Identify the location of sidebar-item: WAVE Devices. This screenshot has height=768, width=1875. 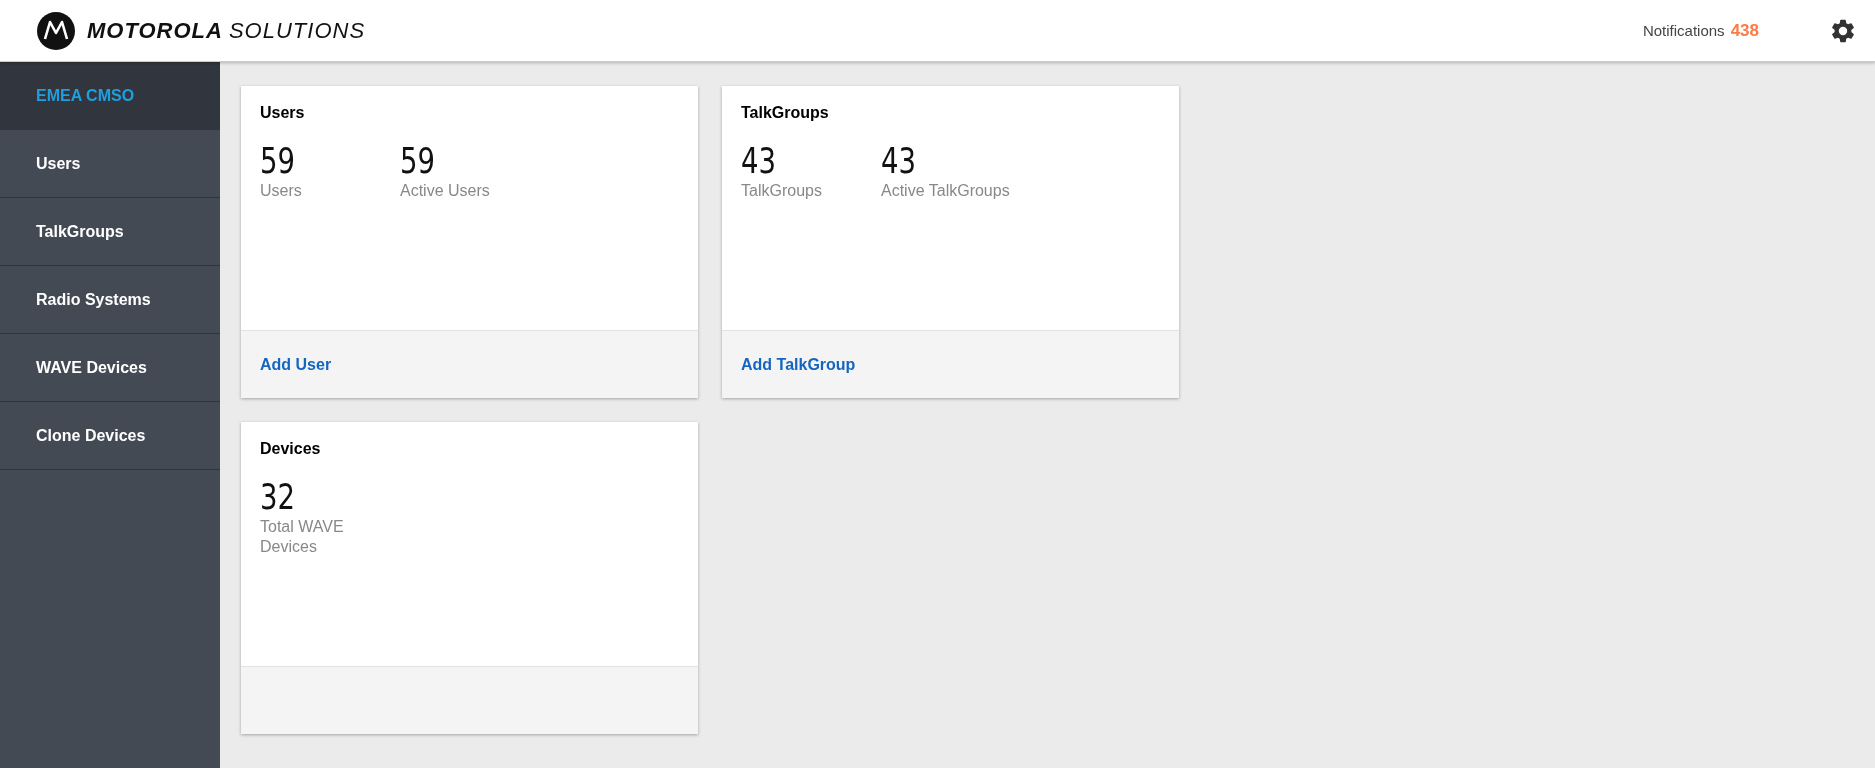
(110, 368).